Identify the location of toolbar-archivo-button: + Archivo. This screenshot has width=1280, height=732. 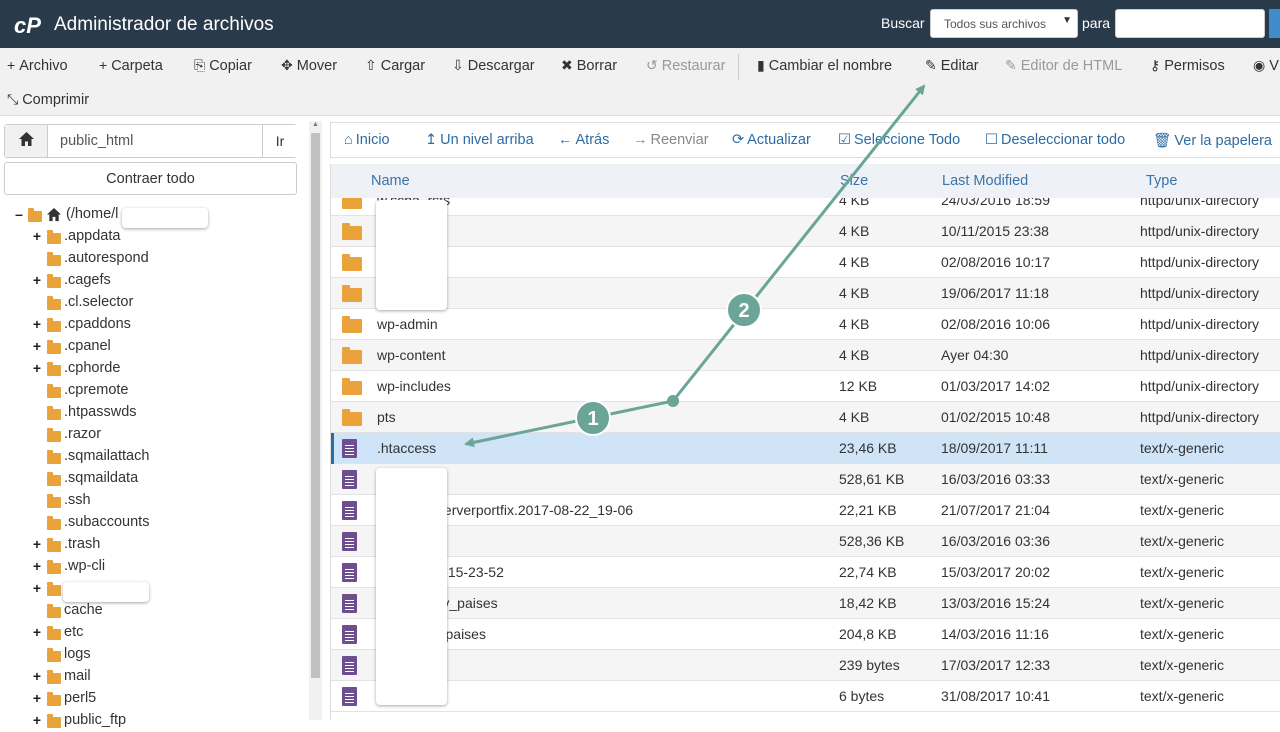
(37, 65).